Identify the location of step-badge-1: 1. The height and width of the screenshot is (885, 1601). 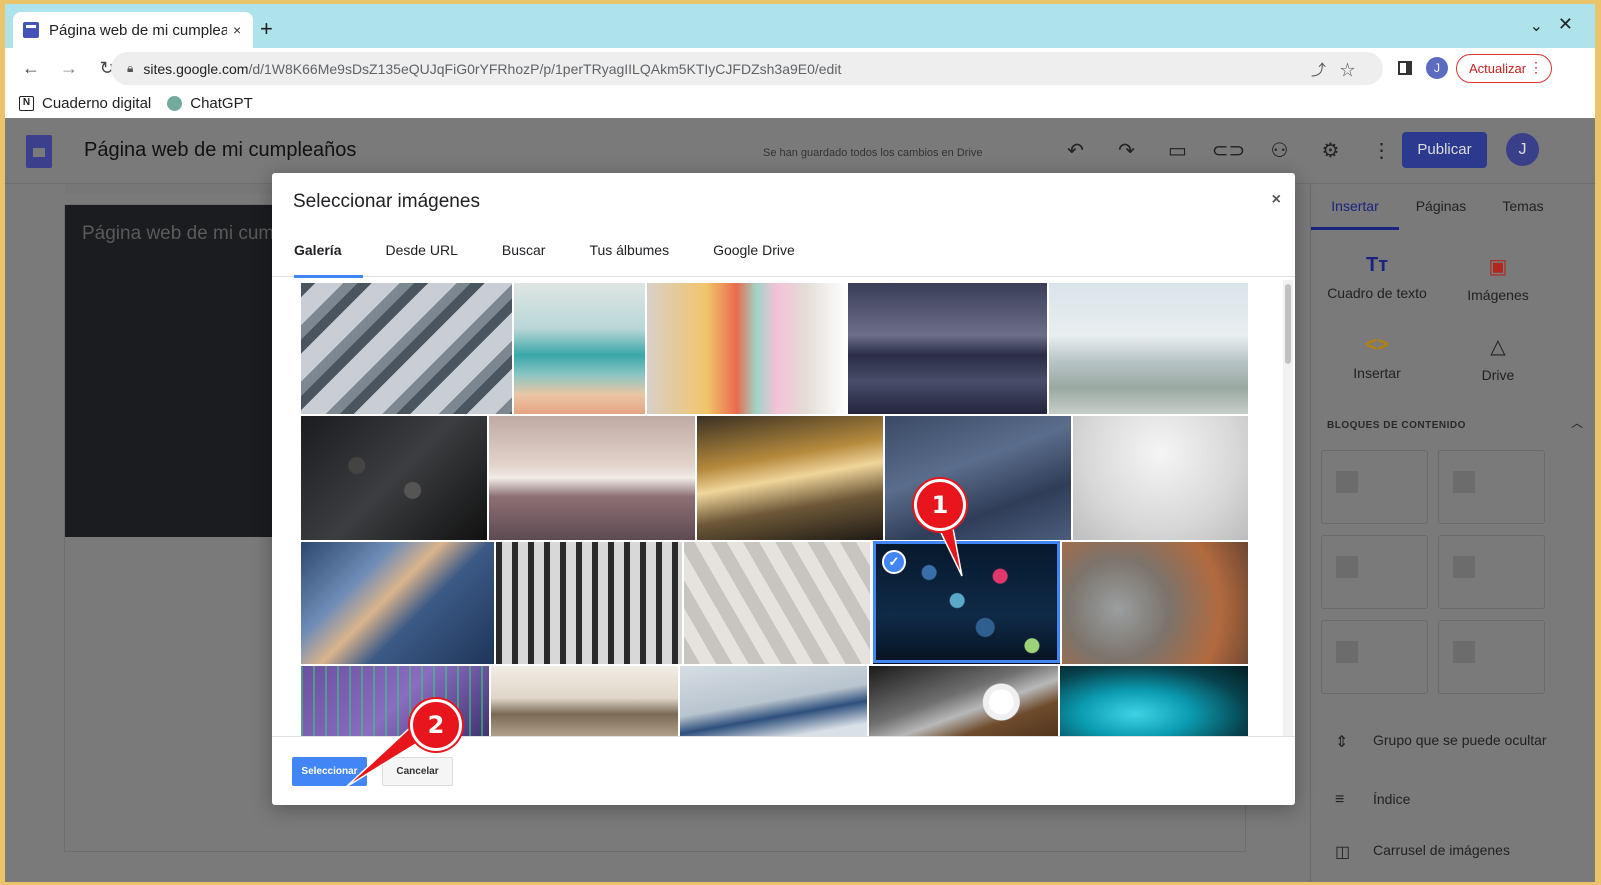
(940, 505).